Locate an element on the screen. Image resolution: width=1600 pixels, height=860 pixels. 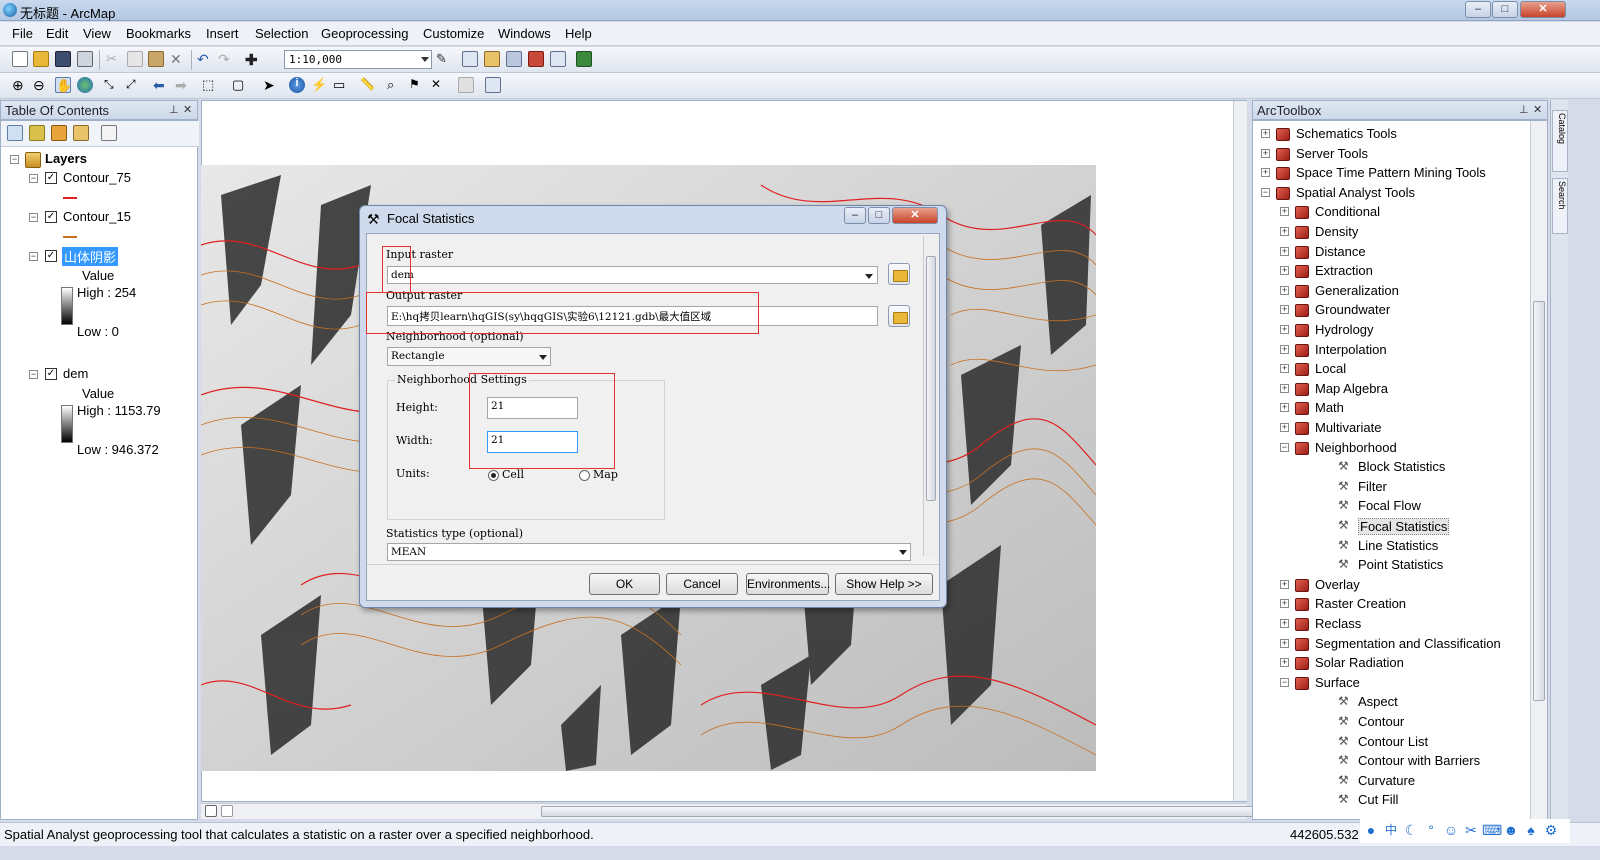
ime-scissors-icon: ✂ is located at coordinates (1471, 830).